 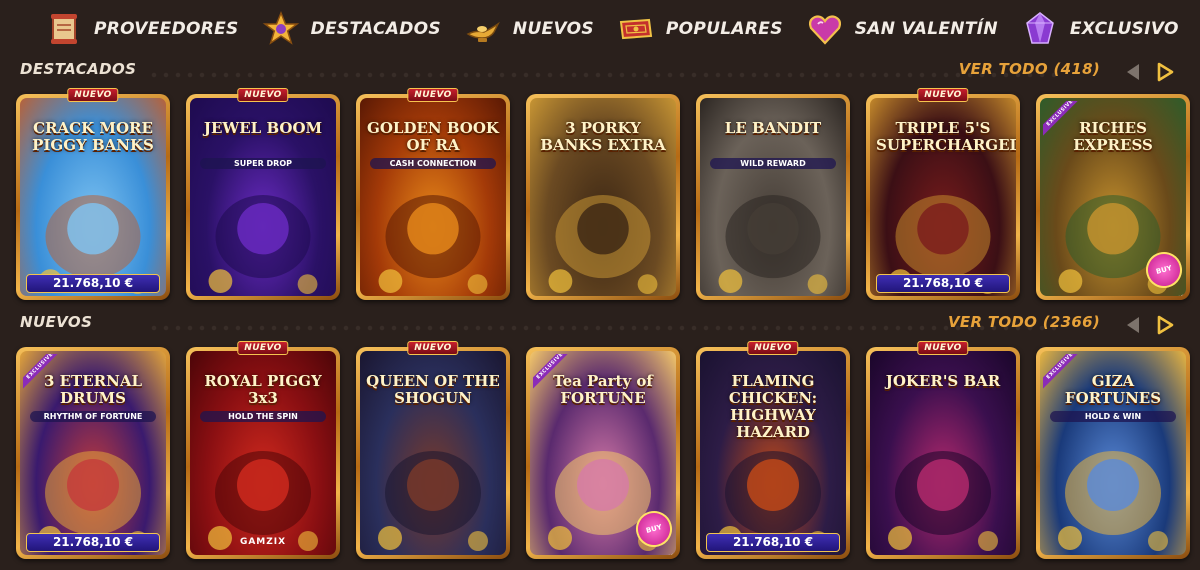 I want to click on nav-label: Nuevos, so click(x=553, y=29).